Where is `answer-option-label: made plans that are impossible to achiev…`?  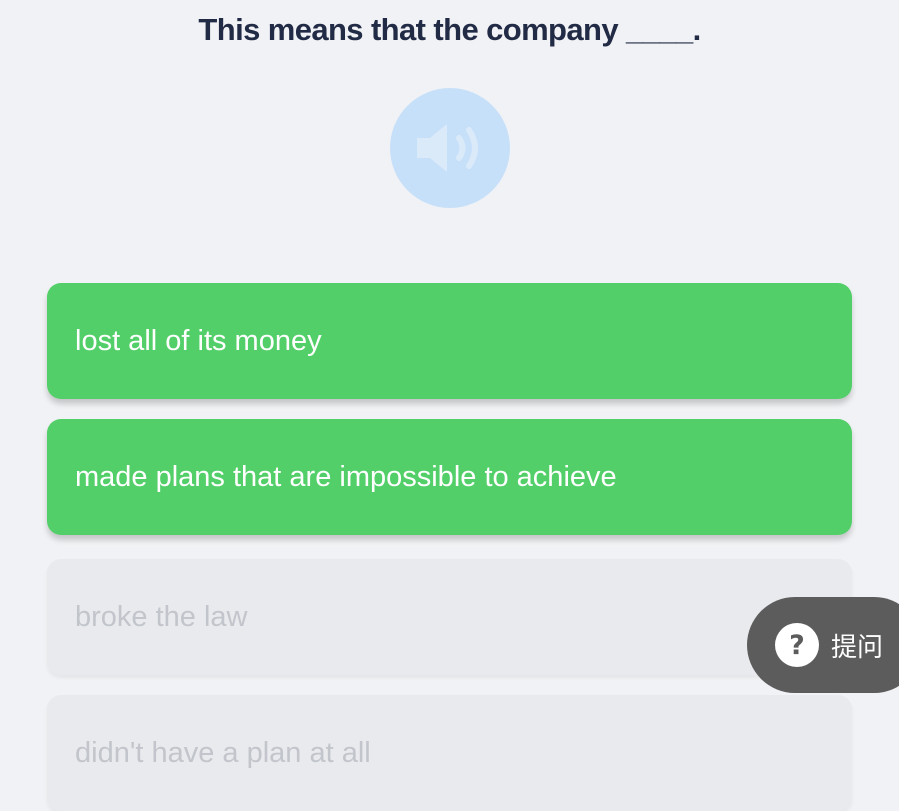 answer-option-label: made plans that are impossible to achiev… is located at coordinates (346, 476).